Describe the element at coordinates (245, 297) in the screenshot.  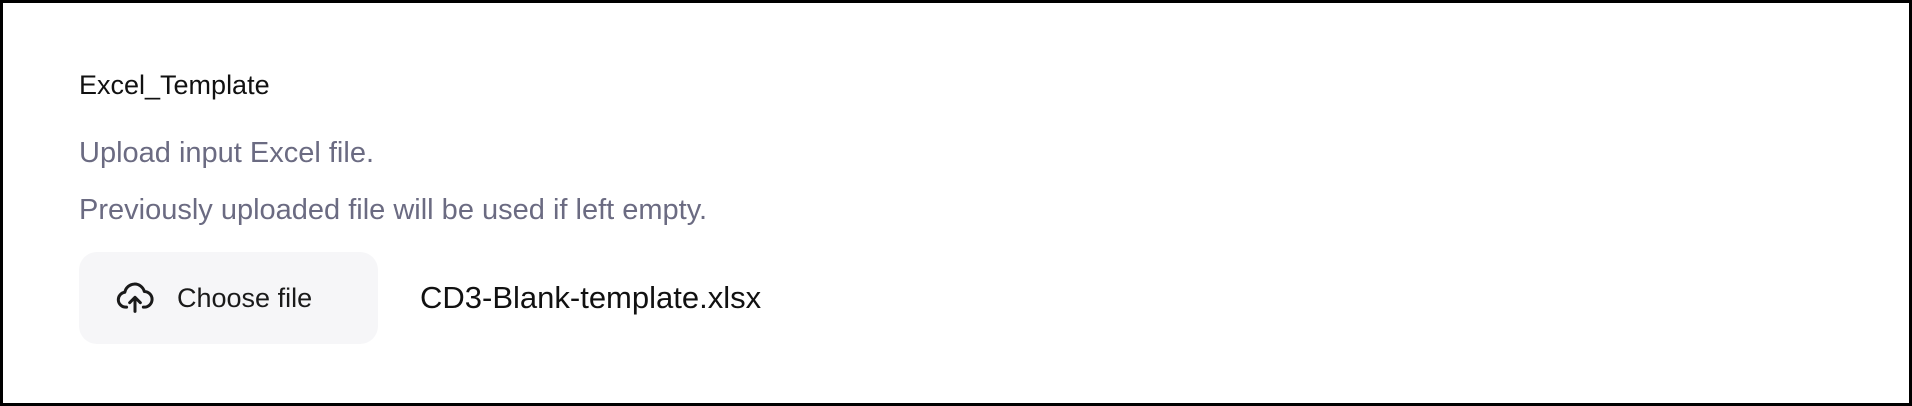
I see `choose-file-label: Choose file` at that location.